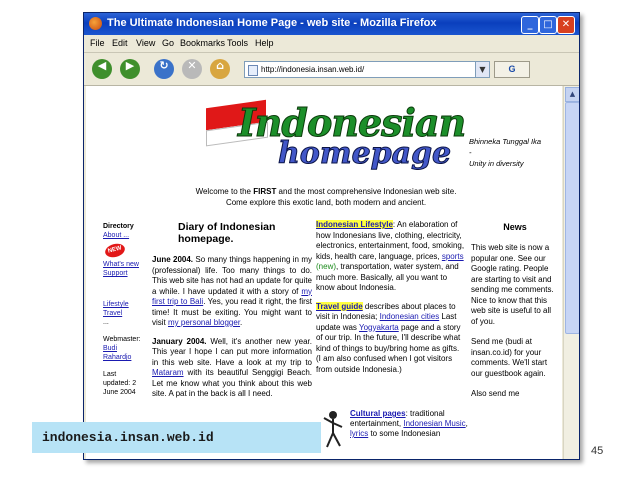 This screenshot has width=638, height=479. I want to click on travel-guide-link: Travel guide, so click(339, 306).